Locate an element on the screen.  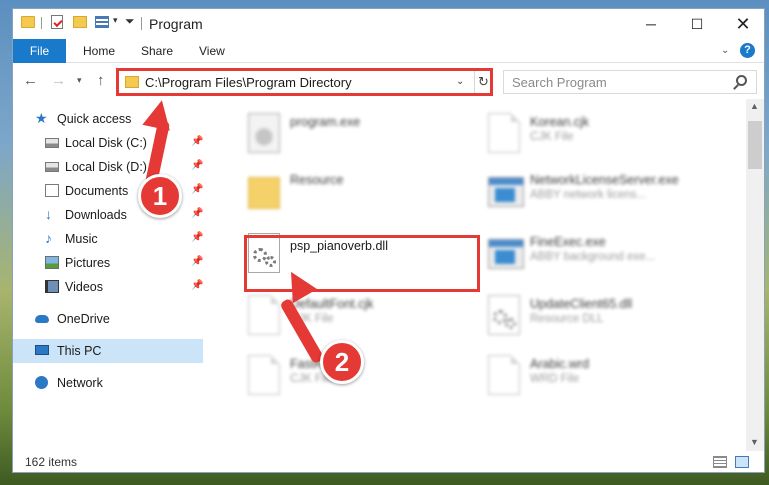
tab-file: File is located at coordinates (39, 51).